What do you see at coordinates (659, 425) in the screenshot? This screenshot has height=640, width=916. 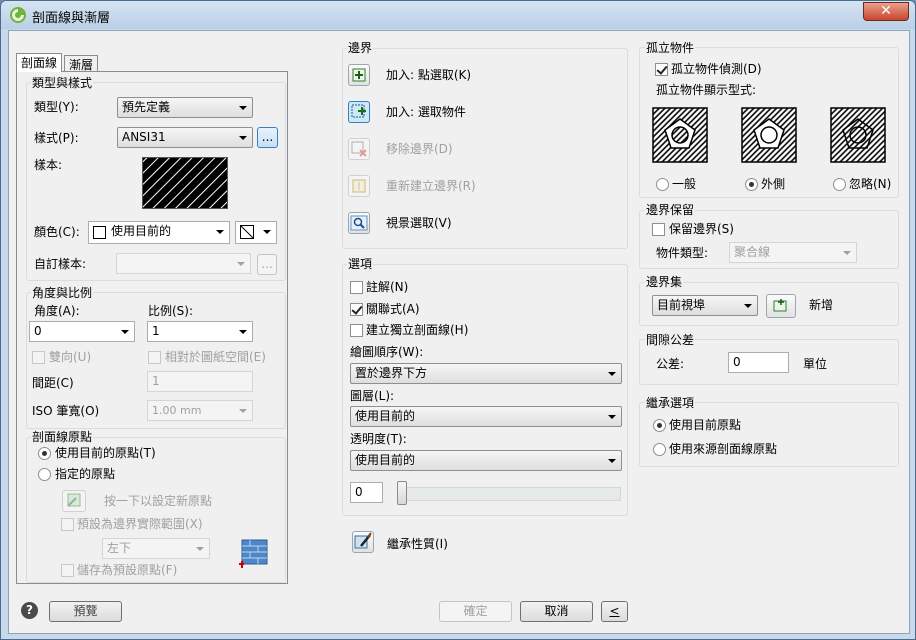 I see `use-current-origin-inherit-radio` at bounding box center [659, 425].